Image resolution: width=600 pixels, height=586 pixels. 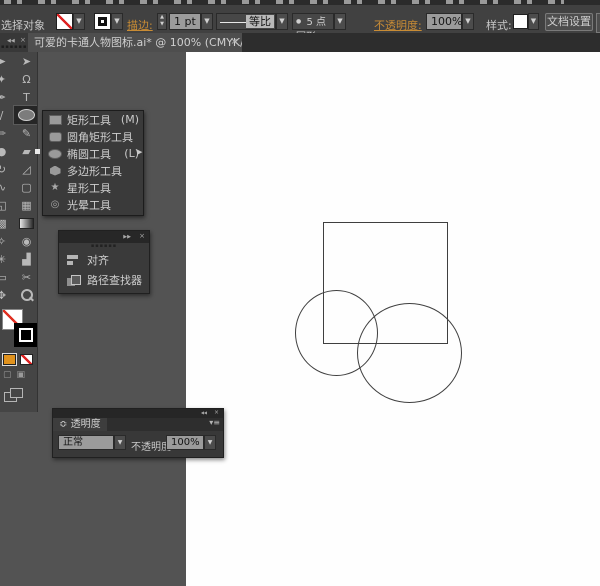 I want to click on color-mode-buttons, so click(x=19, y=359).